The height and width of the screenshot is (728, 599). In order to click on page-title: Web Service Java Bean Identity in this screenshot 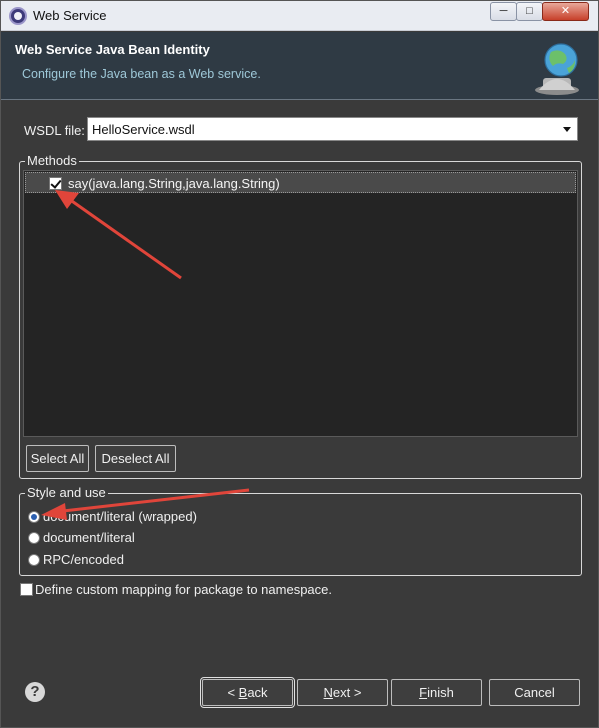, I will do `click(112, 49)`.